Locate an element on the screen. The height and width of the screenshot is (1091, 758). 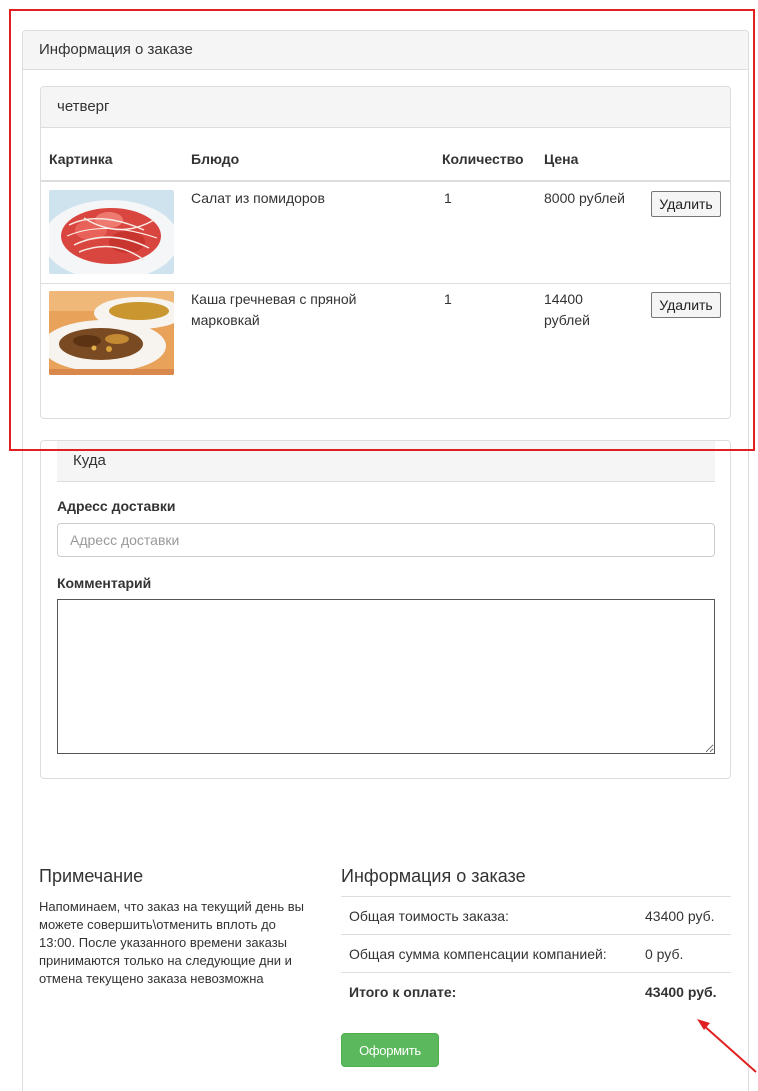
comment-label: Комментарий is located at coordinates (104, 583).